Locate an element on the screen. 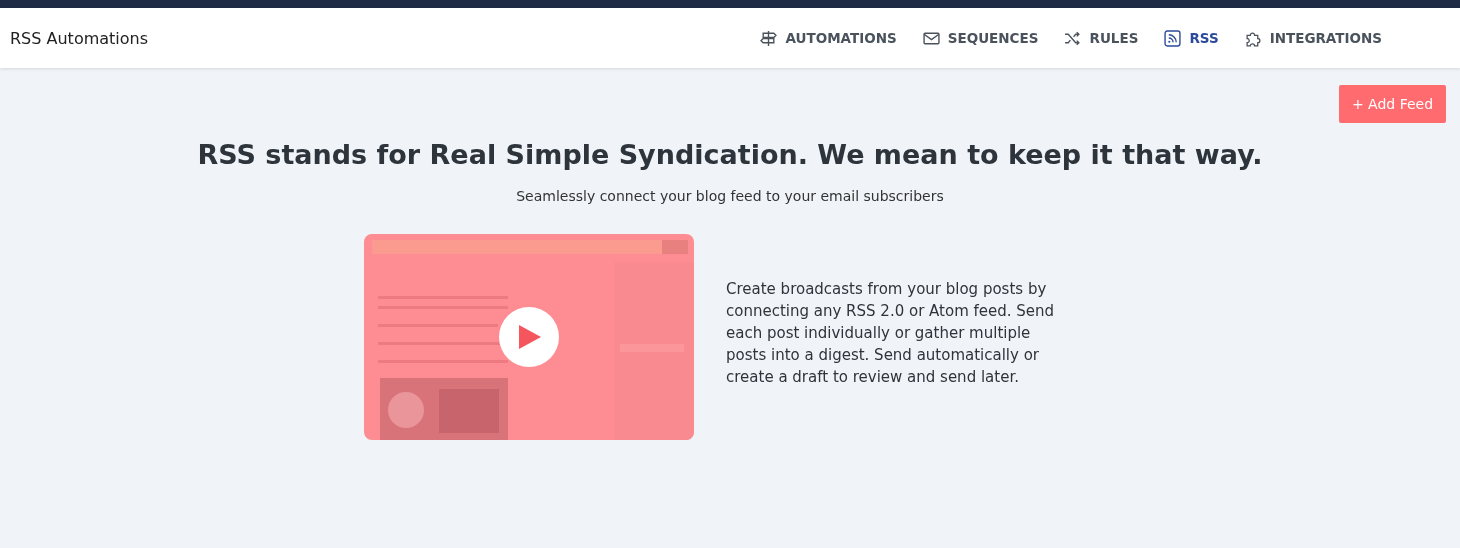 The height and width of the screenshot is (548, 1460). description: Create broadcasts from your blog posts by connecting any RSS 2.0 or Atom feed. Send each post individually or gather multiple posts into a digest. Send automatically or create a draft to review and send later. is located at coordinates (891, 333).